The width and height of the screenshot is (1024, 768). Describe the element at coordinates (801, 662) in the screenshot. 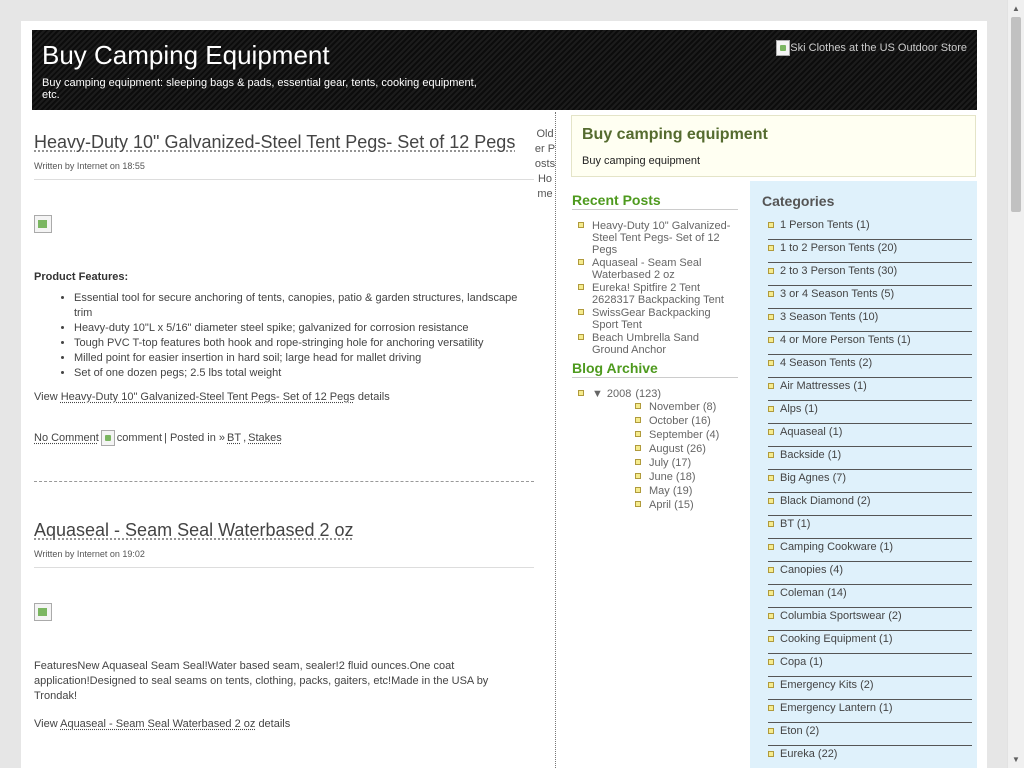

I see `category-link: Copa (1)` at that location.